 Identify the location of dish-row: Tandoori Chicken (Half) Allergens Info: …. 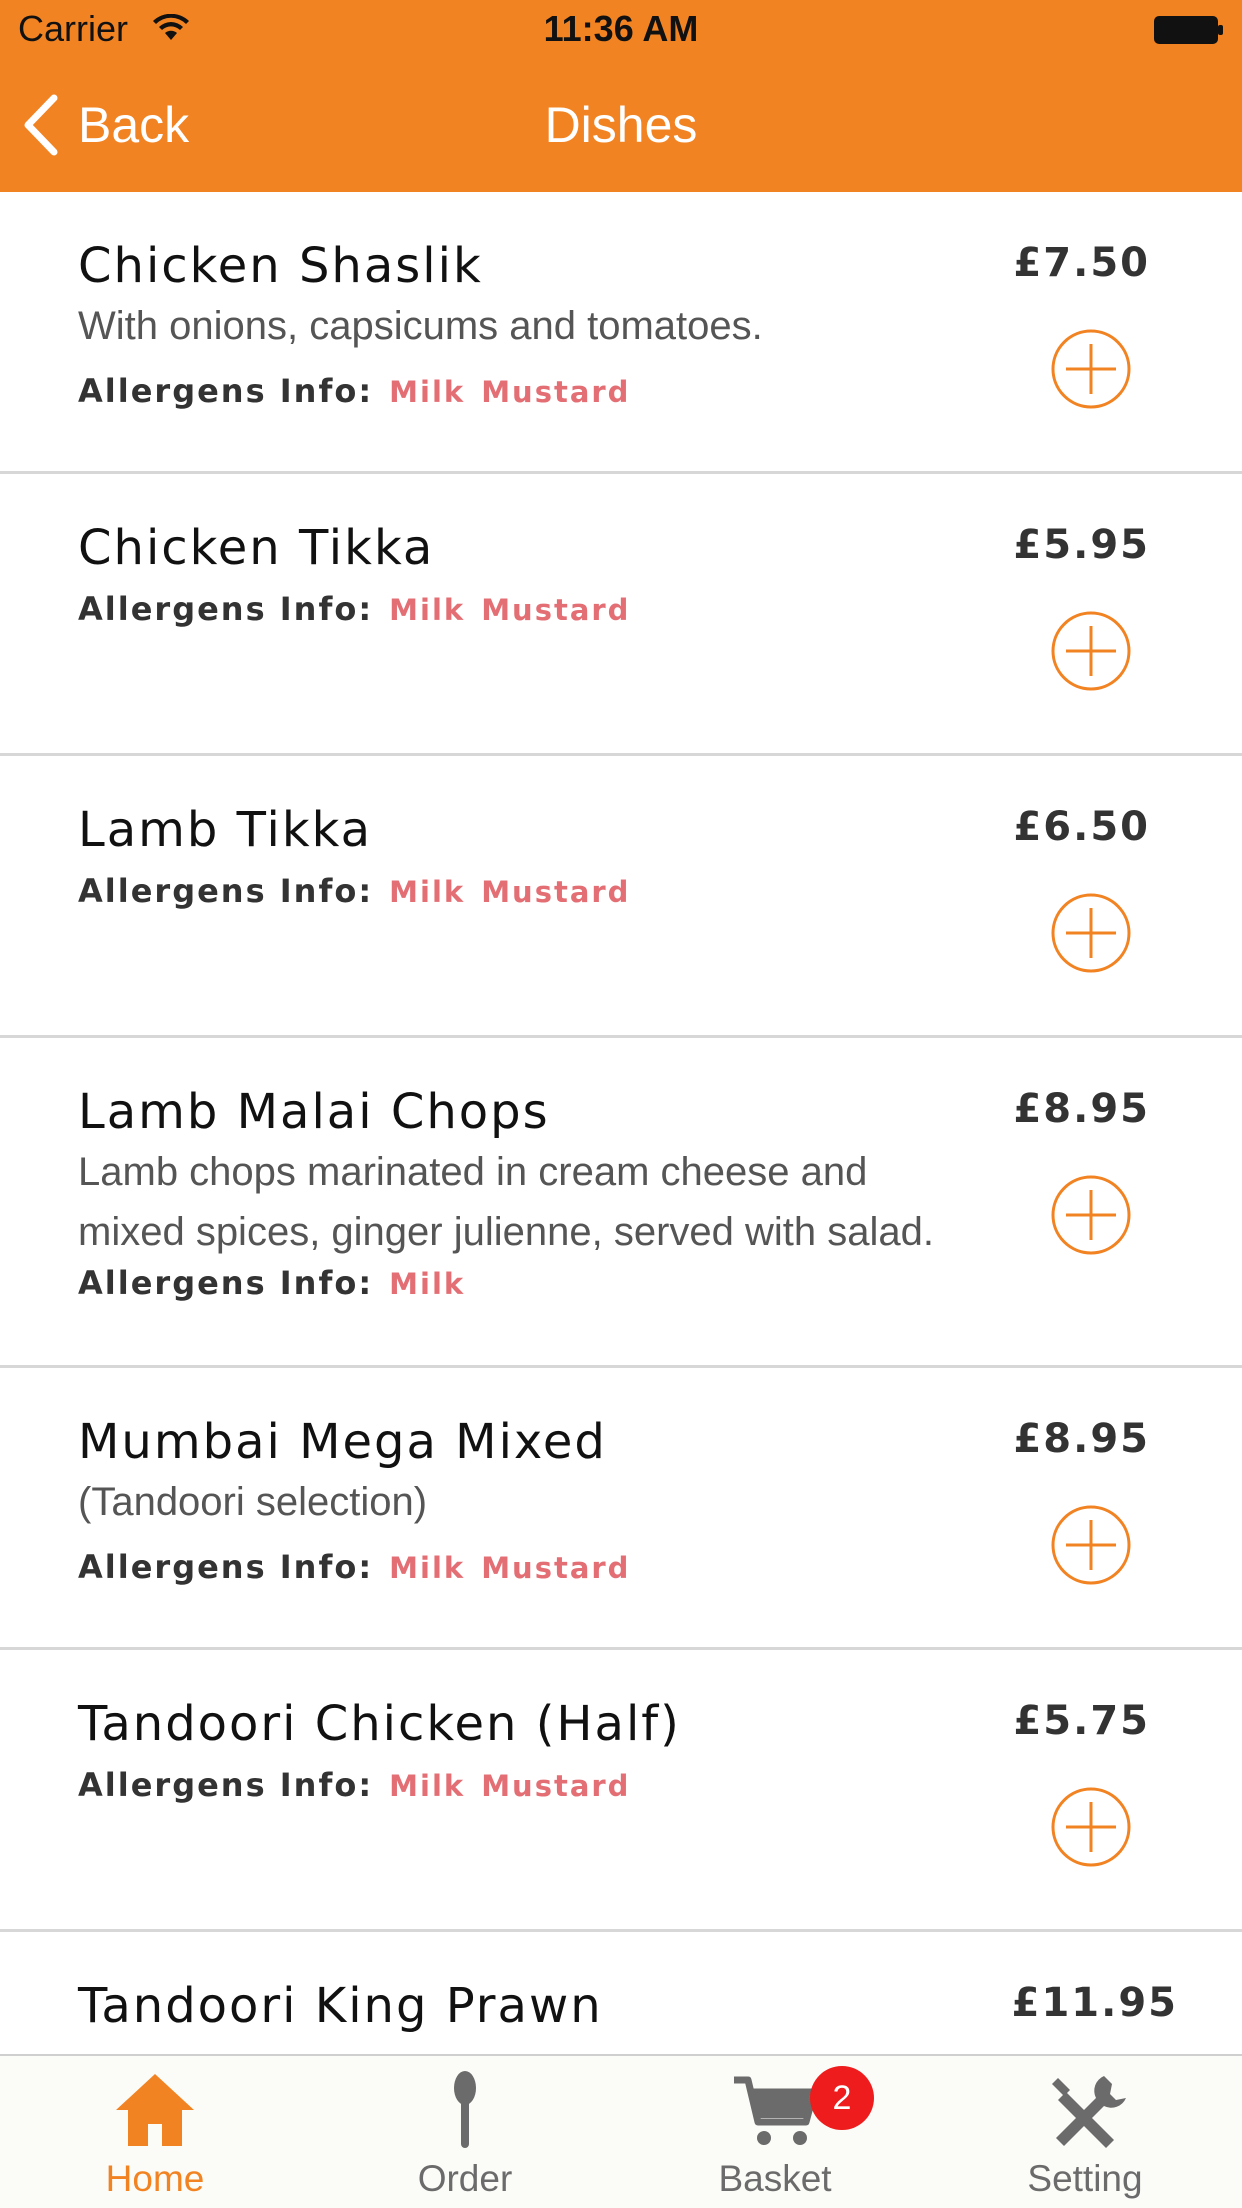
(621, 1791).